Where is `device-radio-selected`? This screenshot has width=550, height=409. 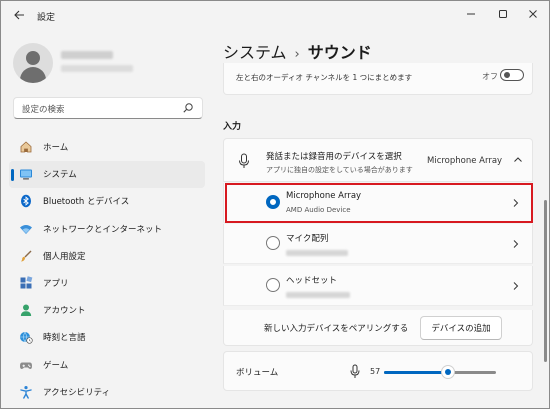
device-radio-selected is located at coordinates (273, 202).